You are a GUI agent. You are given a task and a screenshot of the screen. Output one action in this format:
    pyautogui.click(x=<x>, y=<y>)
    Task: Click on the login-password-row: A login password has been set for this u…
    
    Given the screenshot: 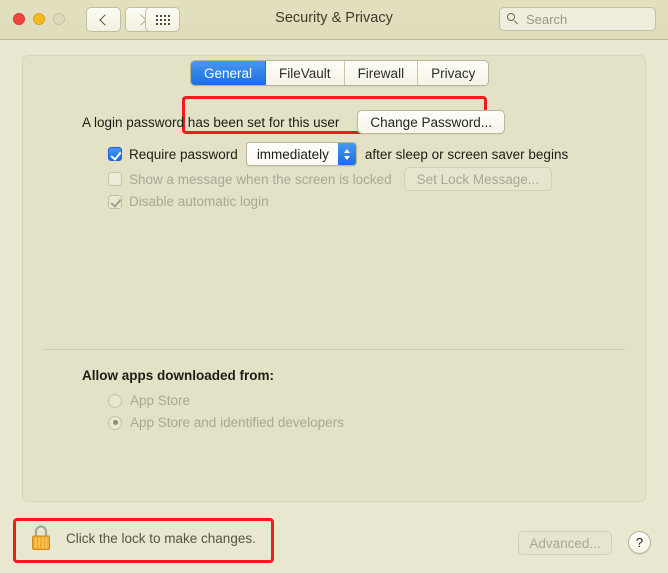 What is the action you would take?
    pyautogui.click(x=293, y=122)
    